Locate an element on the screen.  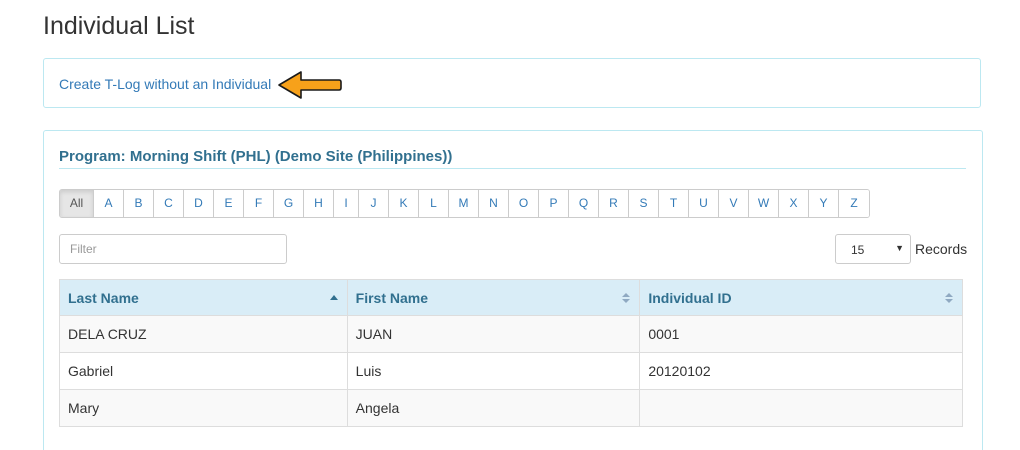
alphabet-button-u: U is located at coordinates (704, 203).